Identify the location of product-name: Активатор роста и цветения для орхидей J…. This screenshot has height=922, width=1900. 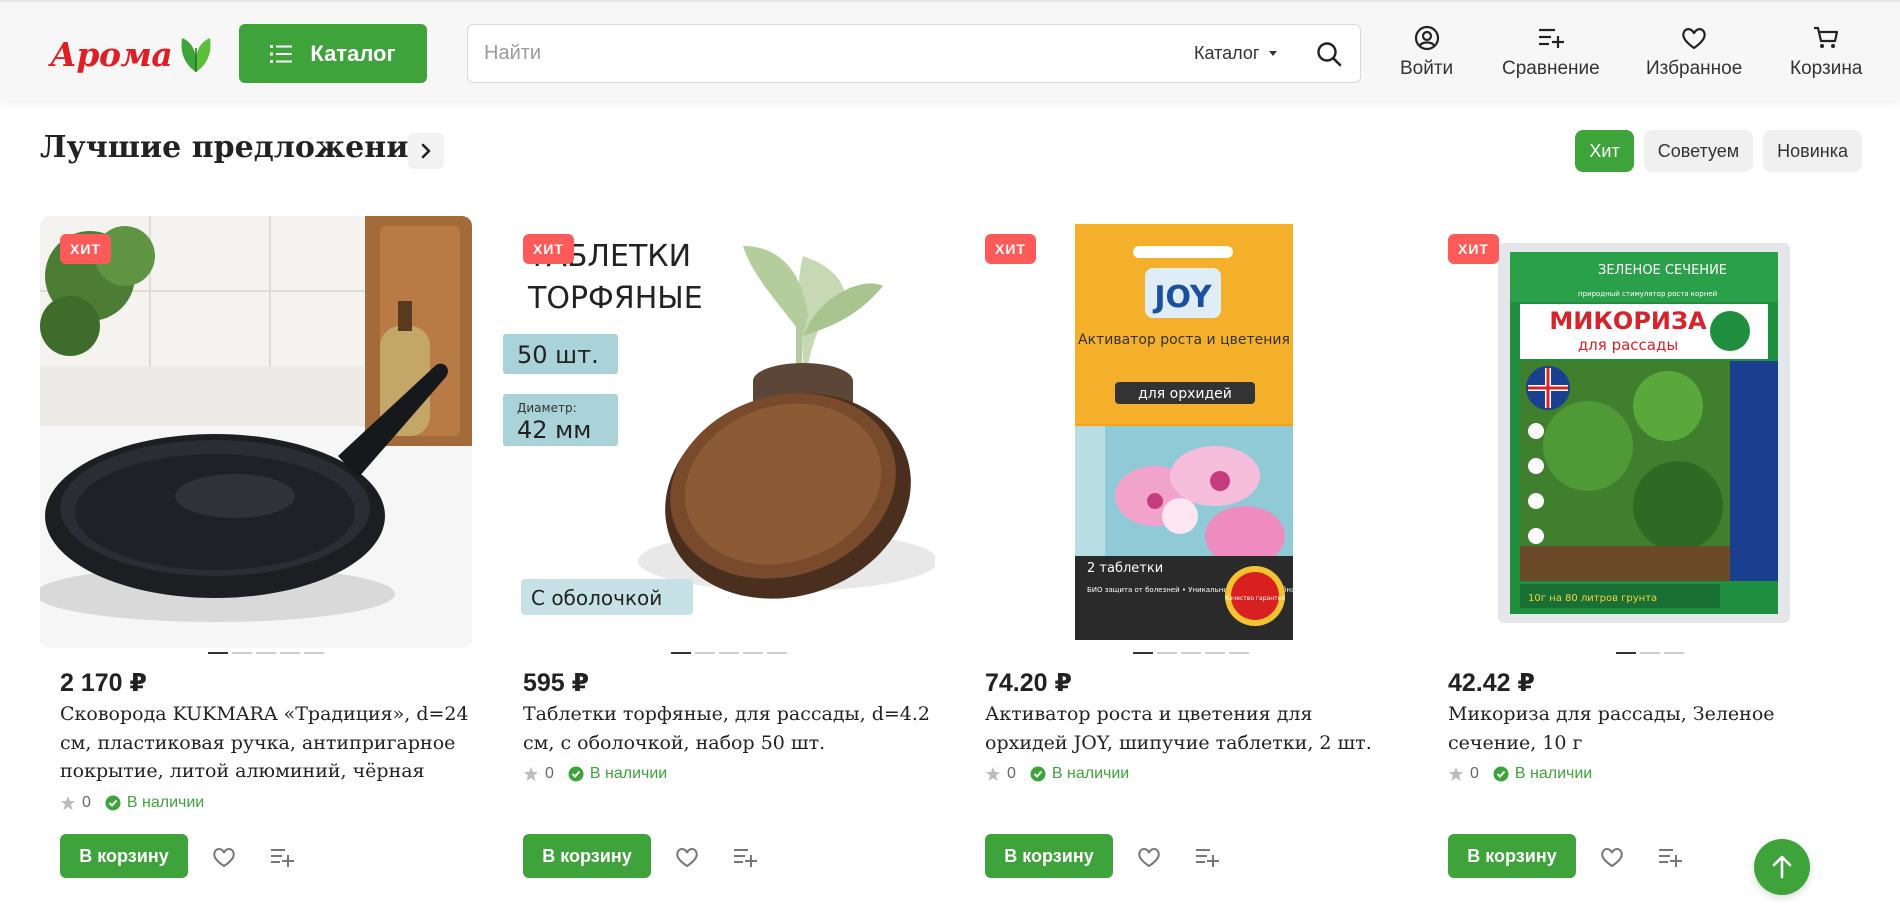
(1190, 728).